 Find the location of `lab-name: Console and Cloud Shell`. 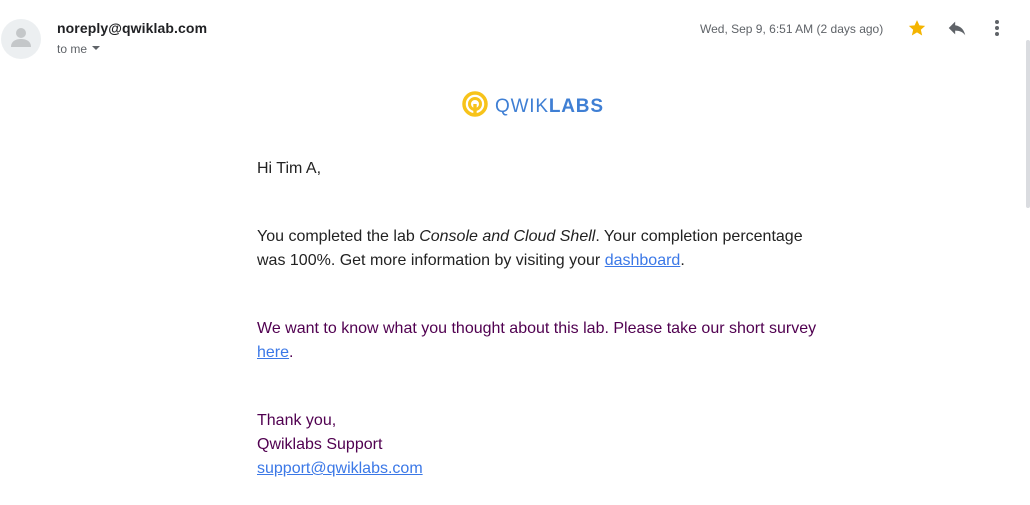

lab-name: Console and Cloud Shell is located at coordinates (507, 236).